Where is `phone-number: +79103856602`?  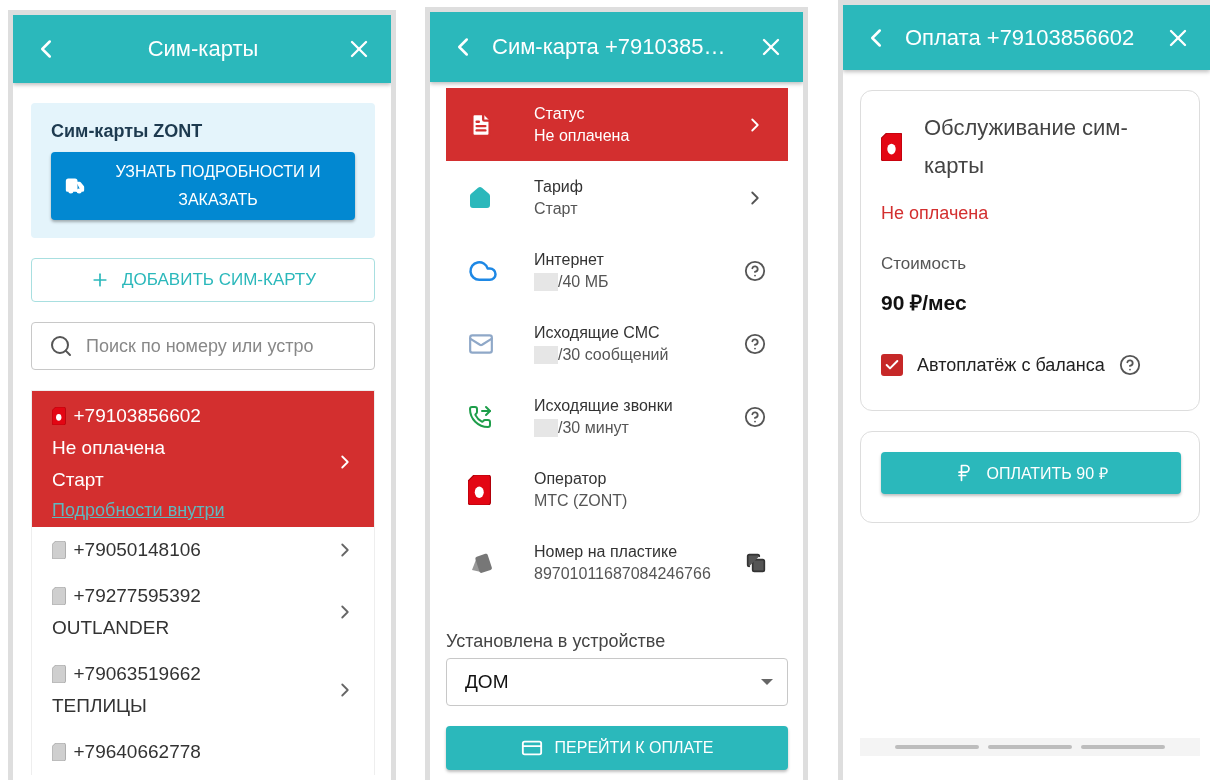 phone-number: +79103856602 is located at coordinates (137, 416).